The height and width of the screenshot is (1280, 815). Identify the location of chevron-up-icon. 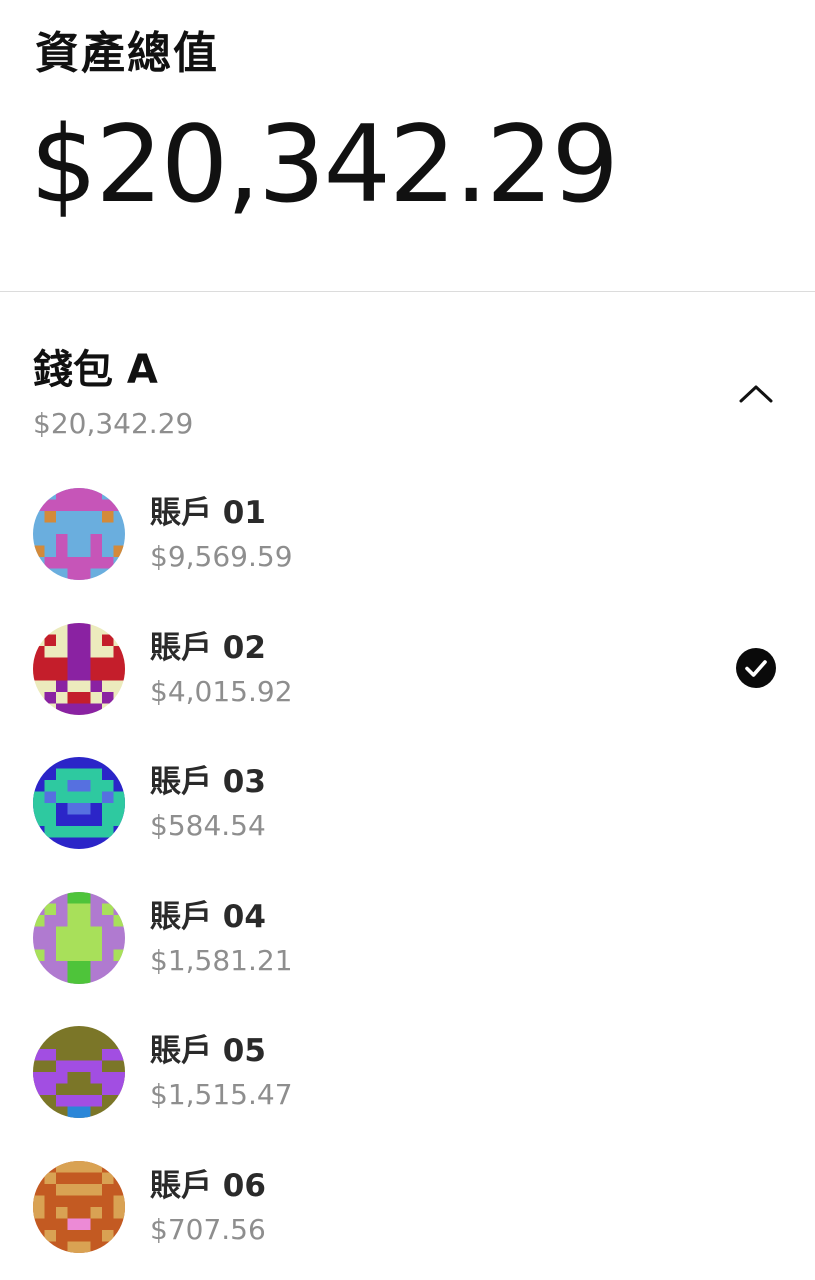
(756, 394).